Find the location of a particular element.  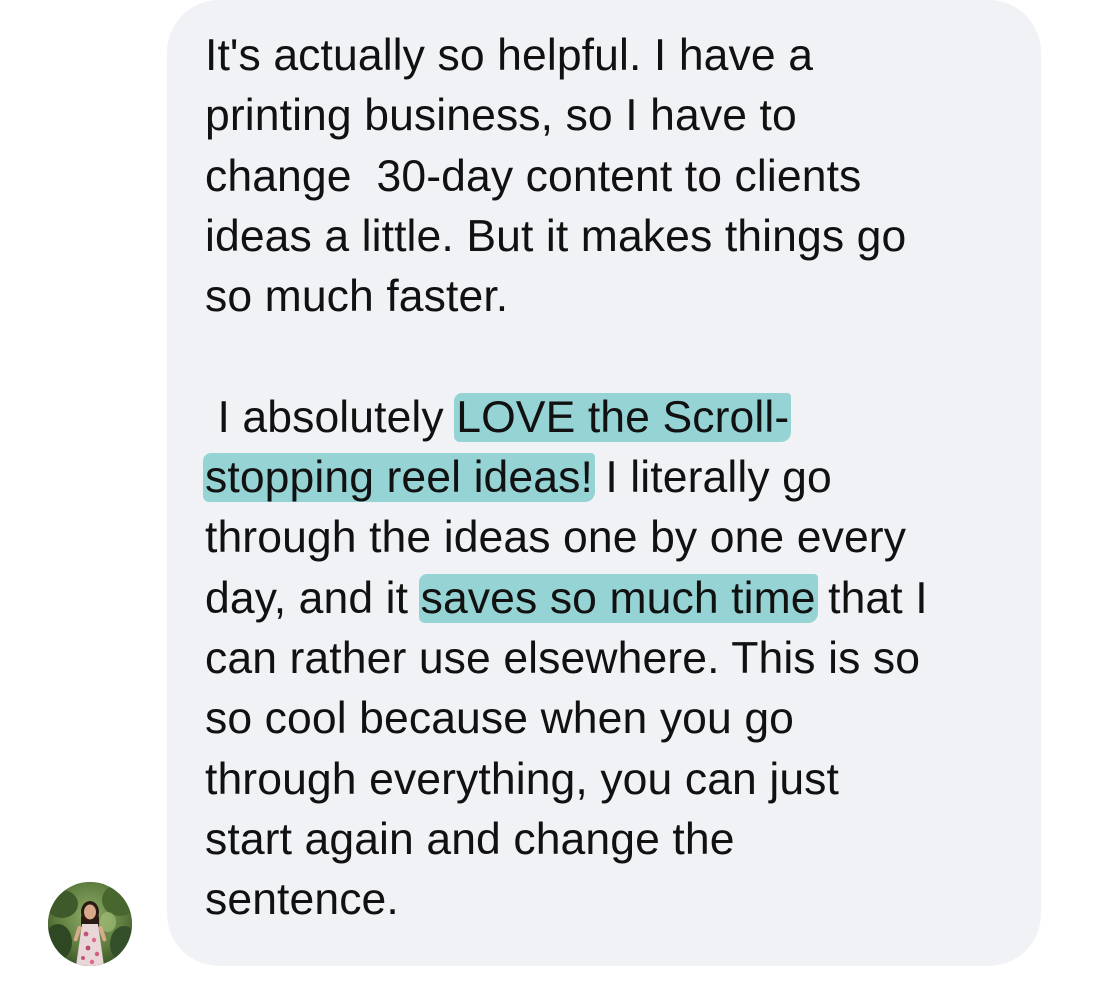

message-line: change 30-day content to clients is located at coordinates (533, 176).